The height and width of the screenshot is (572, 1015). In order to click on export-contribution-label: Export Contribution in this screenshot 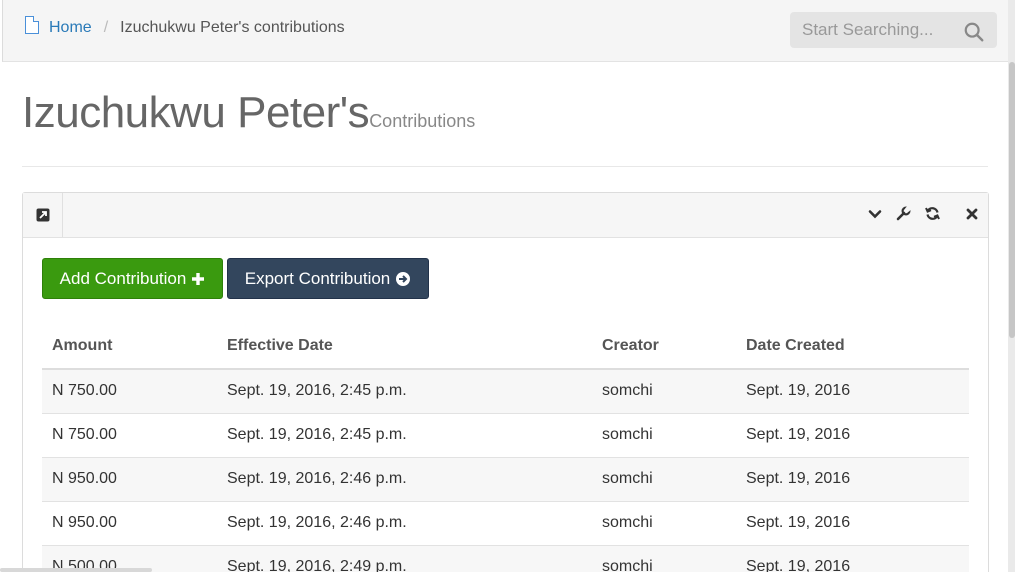, I will do `click(317, 278)`.